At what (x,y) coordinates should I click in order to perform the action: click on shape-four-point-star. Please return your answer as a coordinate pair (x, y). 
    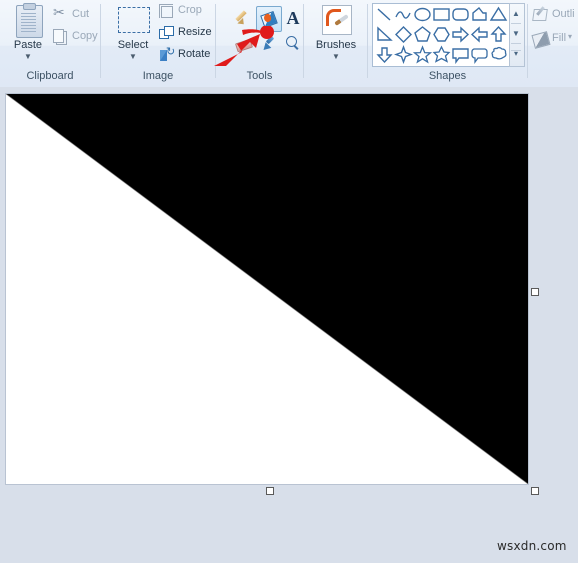
    Looking at the image, I should click on (403, 54).